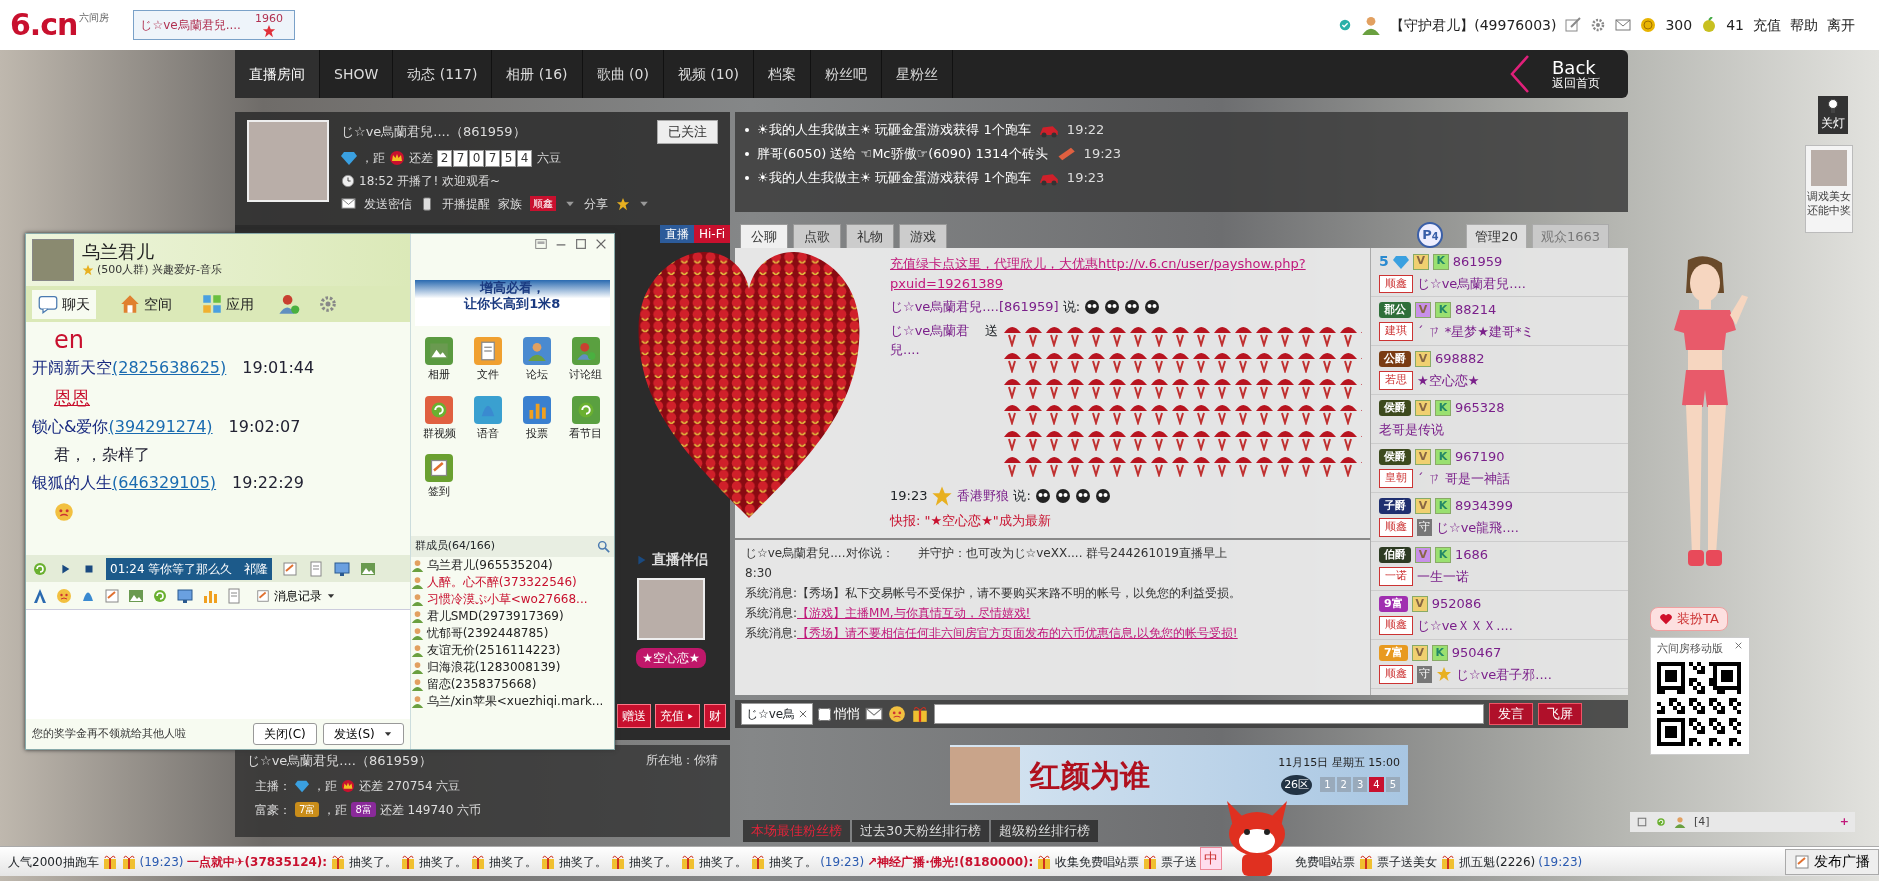  What do you see at coordinates (1371, 25) in the screenshot?
I see `avatar-icon` at bounding box center [1371, 25].